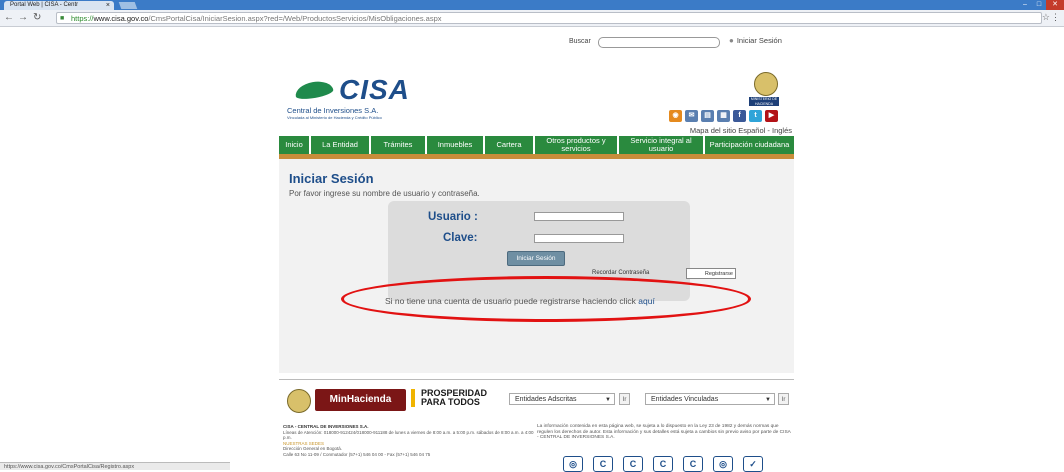 This screenshot has height=472, width=1064. I want to click on minhacienda-logo: MinHacienda, so click(360, 400).